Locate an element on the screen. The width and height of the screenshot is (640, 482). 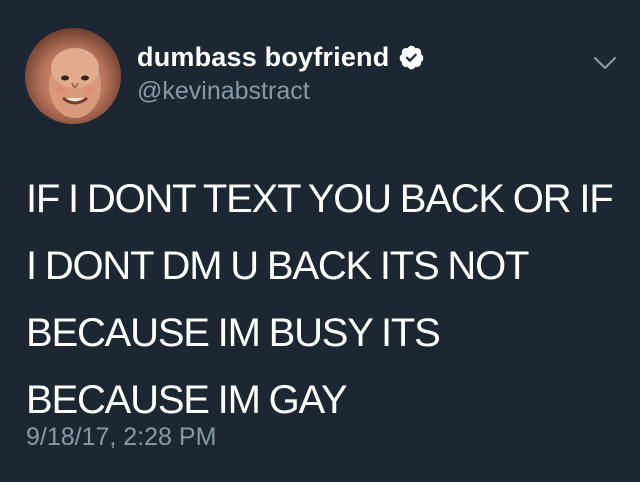
verified-badge-icon is located at coordinates (411, 57).